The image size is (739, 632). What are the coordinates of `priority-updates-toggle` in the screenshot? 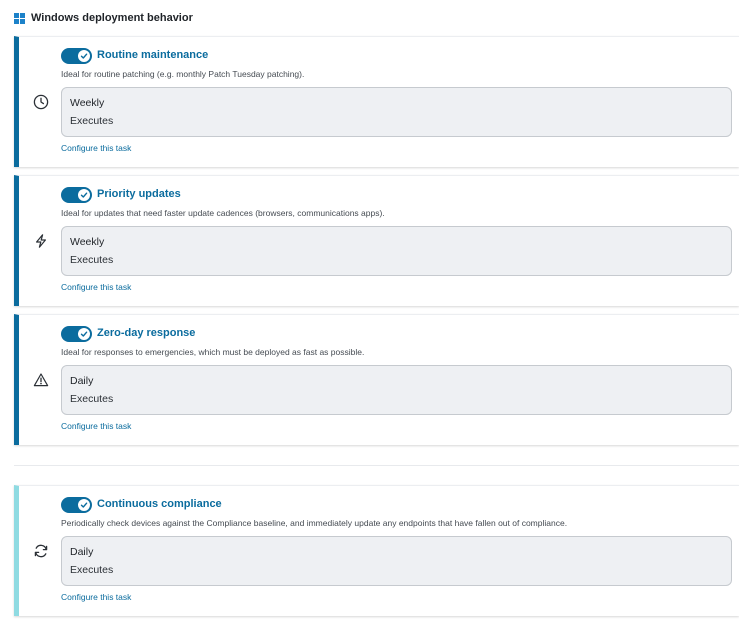 It's located at (76, 195).